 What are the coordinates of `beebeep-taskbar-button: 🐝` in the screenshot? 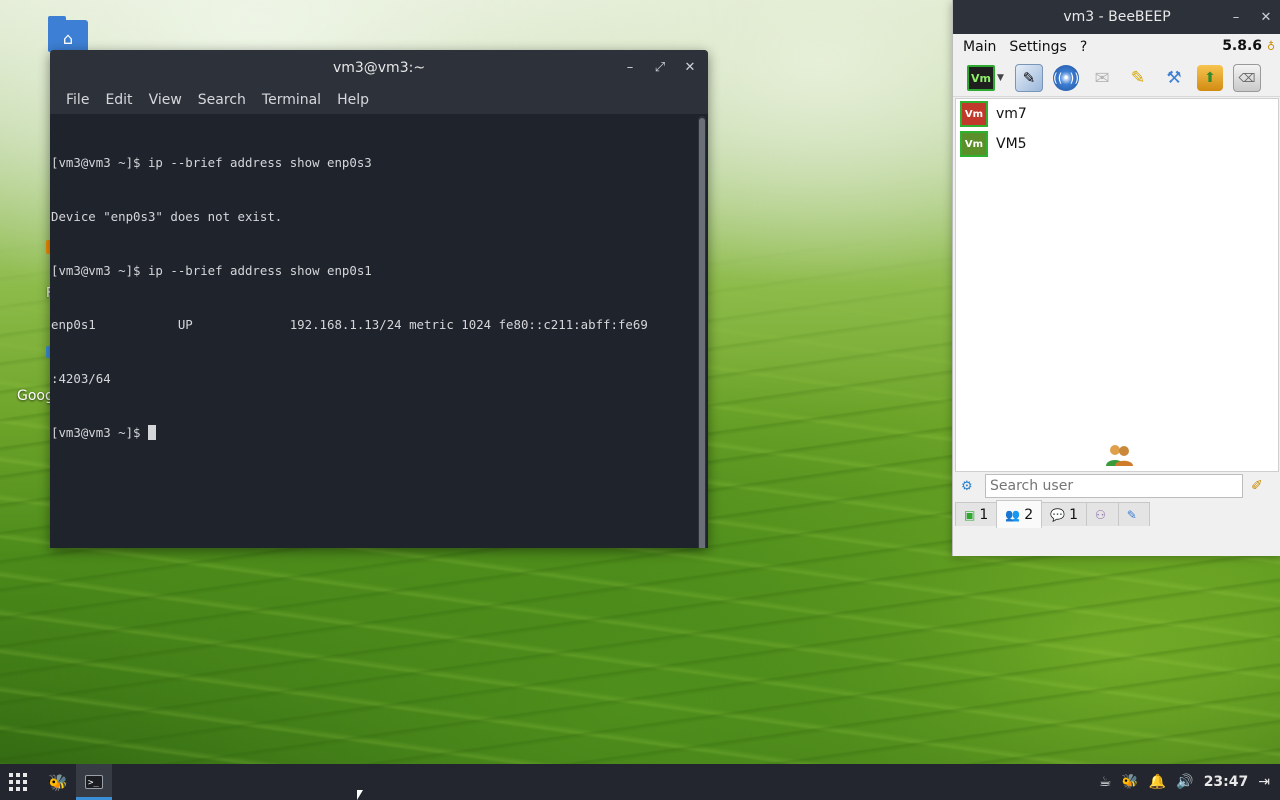 It's located at (58, 782).